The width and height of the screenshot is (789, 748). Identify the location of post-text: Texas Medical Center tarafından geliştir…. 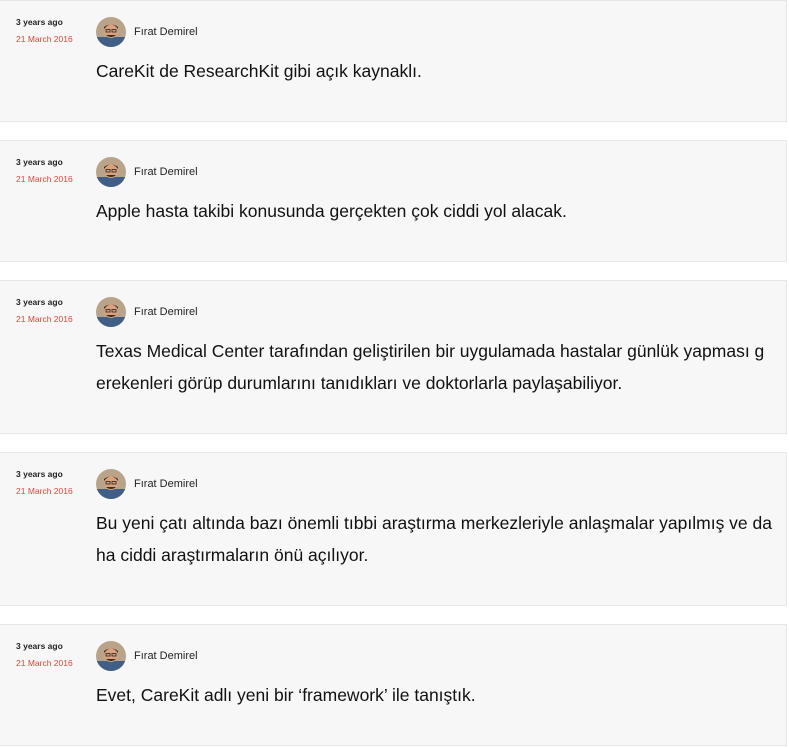
(430, 367).